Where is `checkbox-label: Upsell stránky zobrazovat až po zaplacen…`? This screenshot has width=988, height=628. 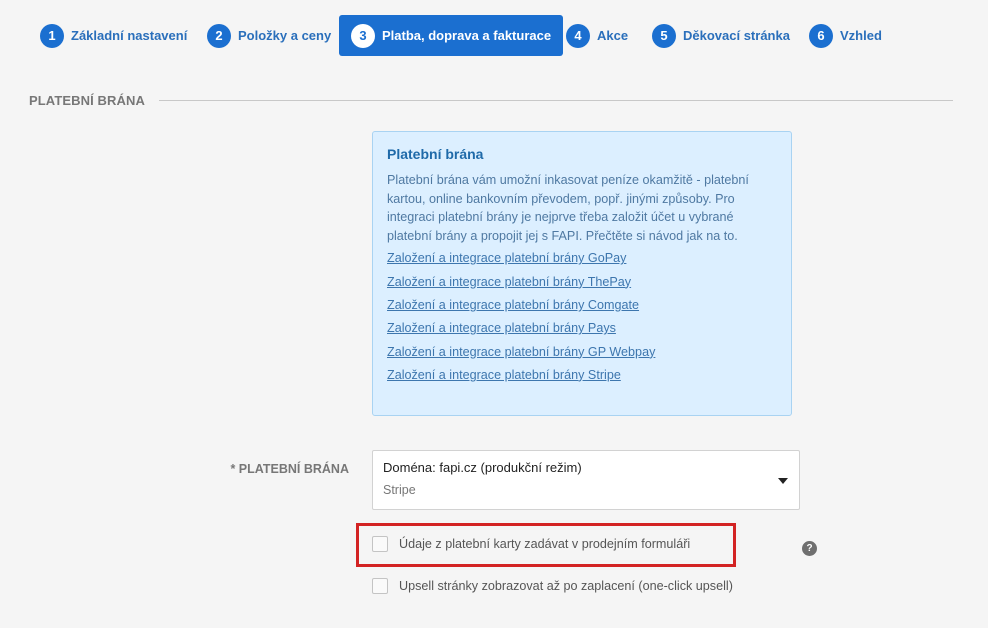
checkbox-label: Upsell stránky zobrazovat až po zaplacen… is located at coordinates (566, 586).